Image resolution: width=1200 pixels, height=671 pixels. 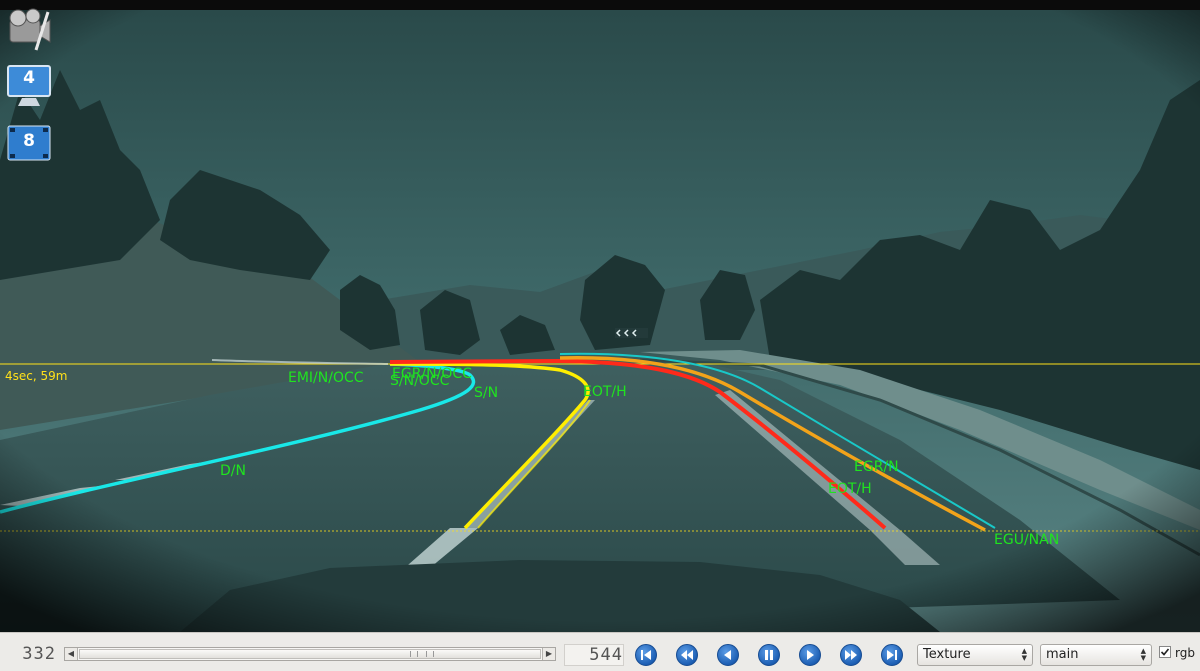 I want to click on lane-label-emi-n-occ: EMI/N/OCC, so click(x=326, y=378).